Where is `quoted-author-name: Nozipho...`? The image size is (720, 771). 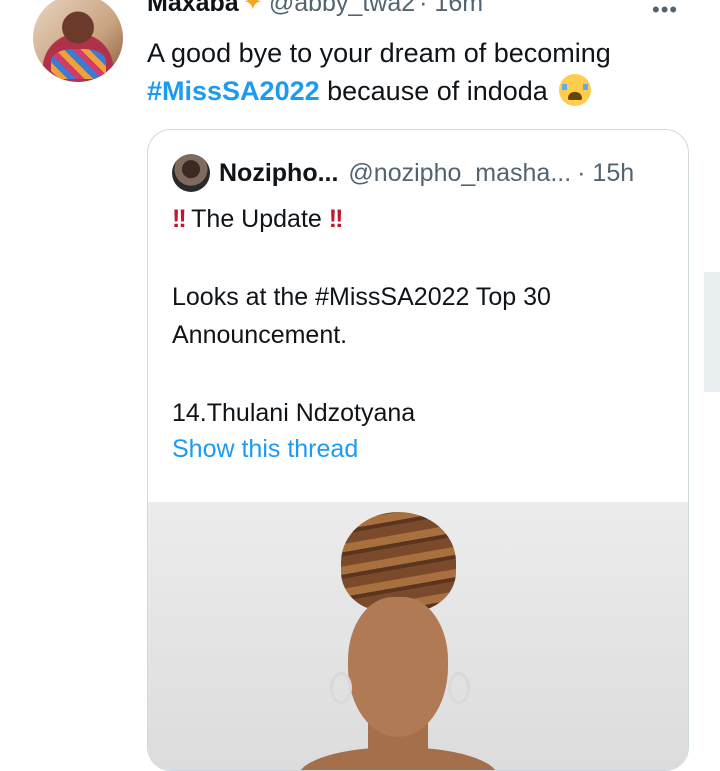
quoted-author-name: Nozipho... is located at coordinates (279, 172).